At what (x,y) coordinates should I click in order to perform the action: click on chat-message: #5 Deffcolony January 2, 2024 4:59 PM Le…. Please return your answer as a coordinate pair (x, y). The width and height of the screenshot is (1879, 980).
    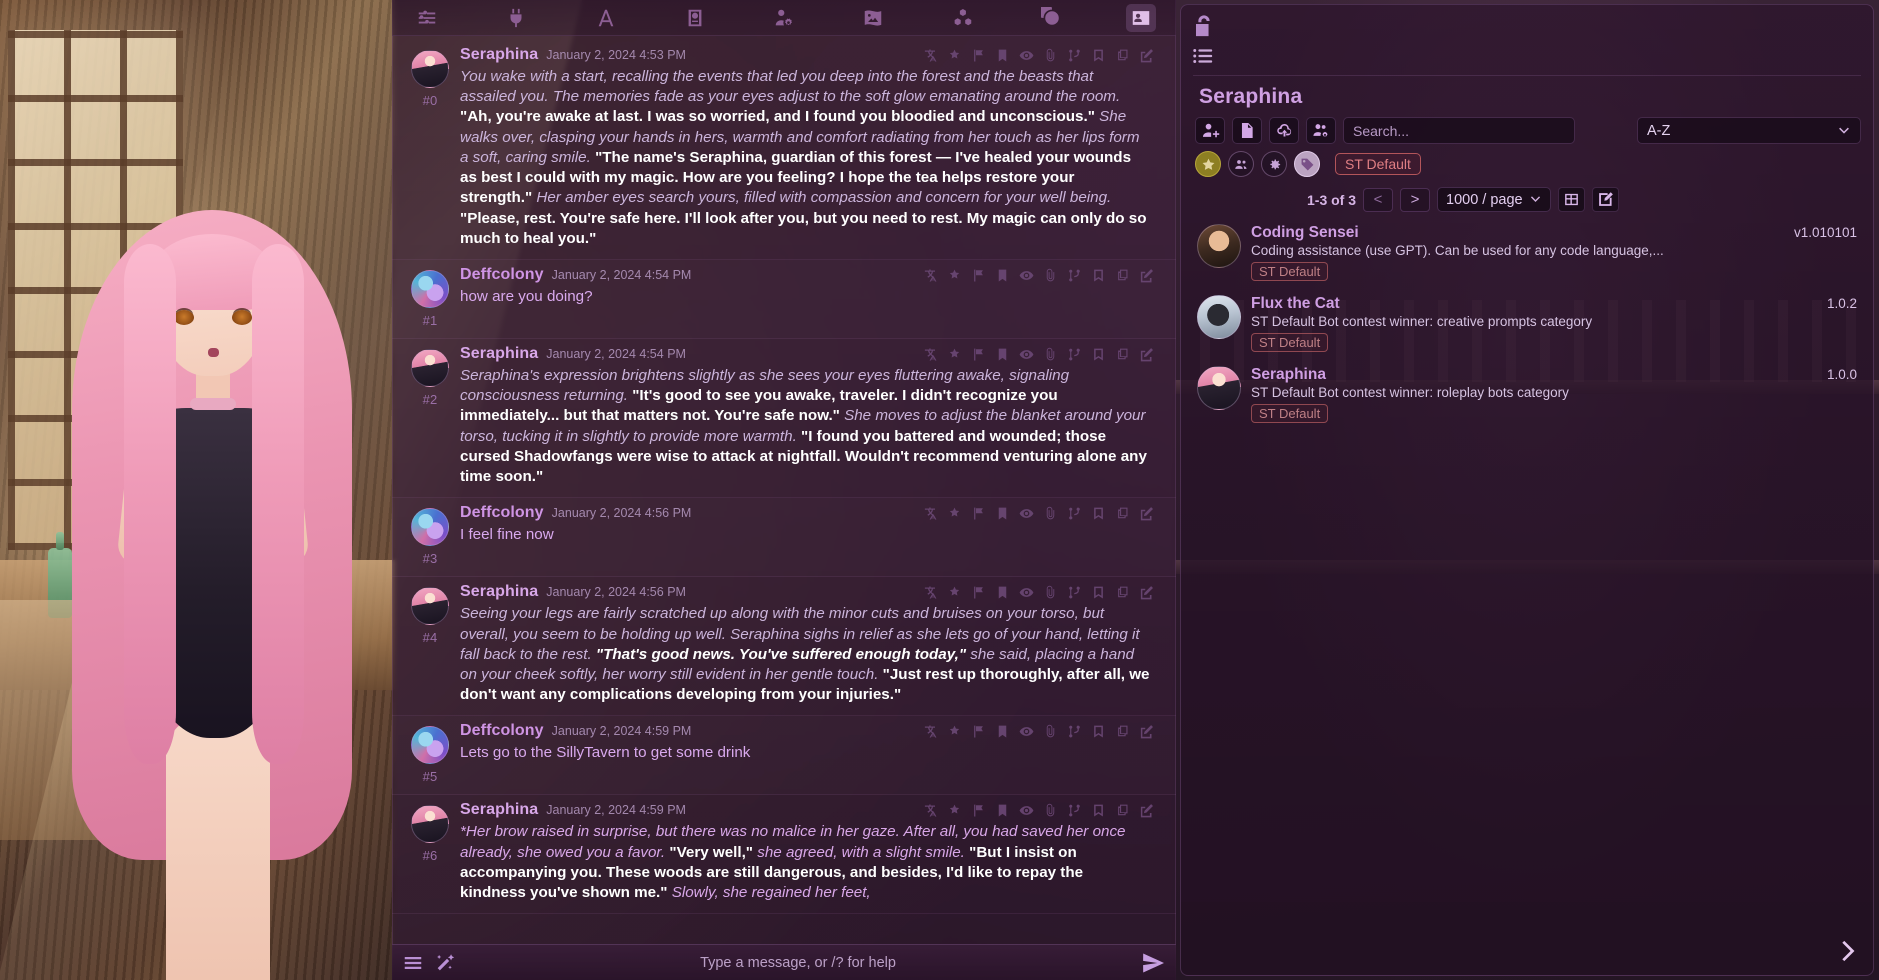
    Looking at the image, I should click on (784, 756).